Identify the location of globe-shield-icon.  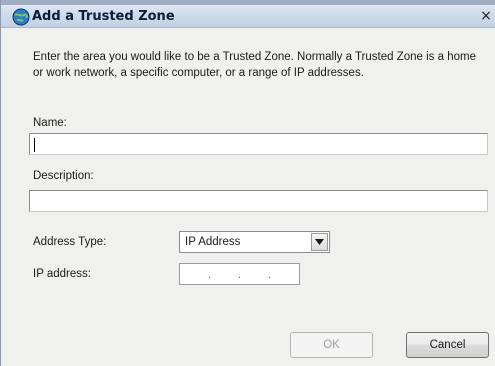
(21, 17).